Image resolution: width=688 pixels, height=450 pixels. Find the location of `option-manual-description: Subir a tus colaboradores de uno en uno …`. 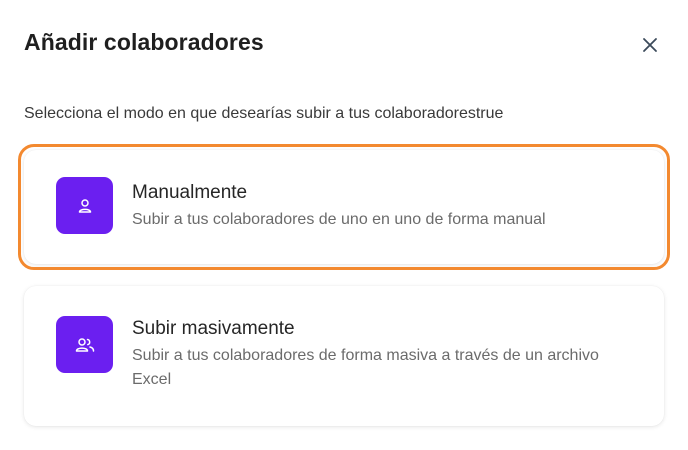

option-manual-description: Subir a tus colaboradores de uno en uno … is located at coordinates (339, 219).